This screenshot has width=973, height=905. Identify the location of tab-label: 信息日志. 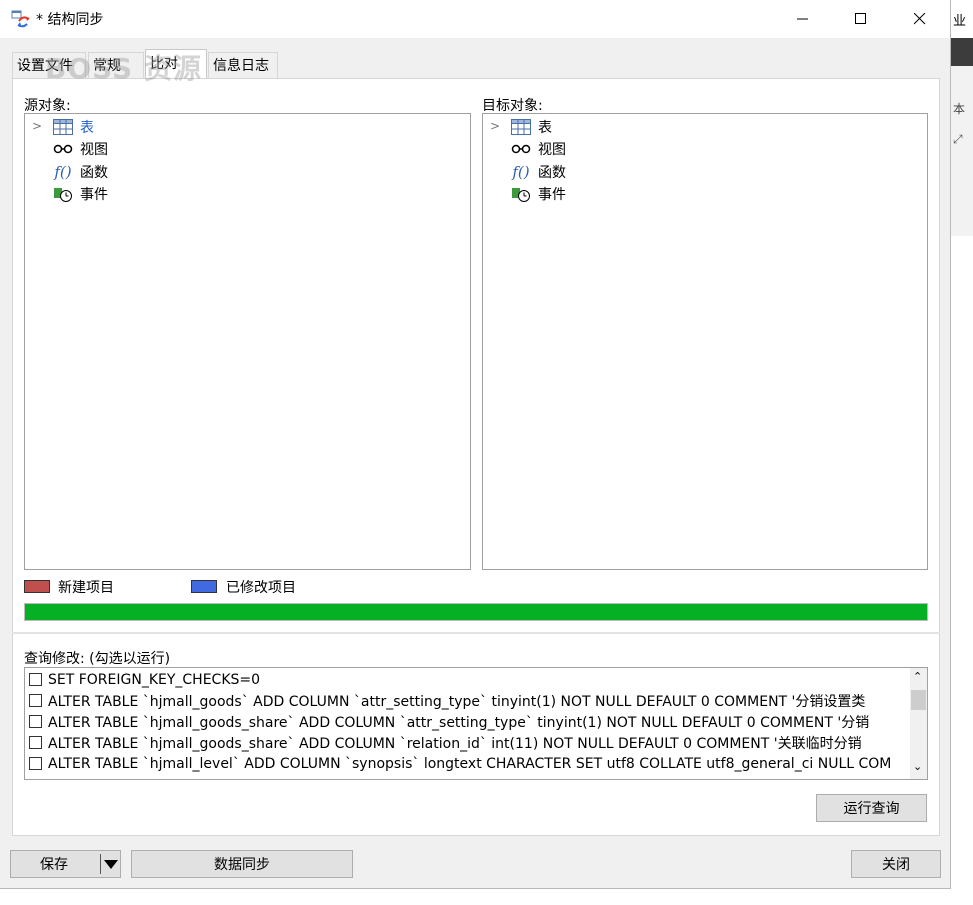
(241, 66).